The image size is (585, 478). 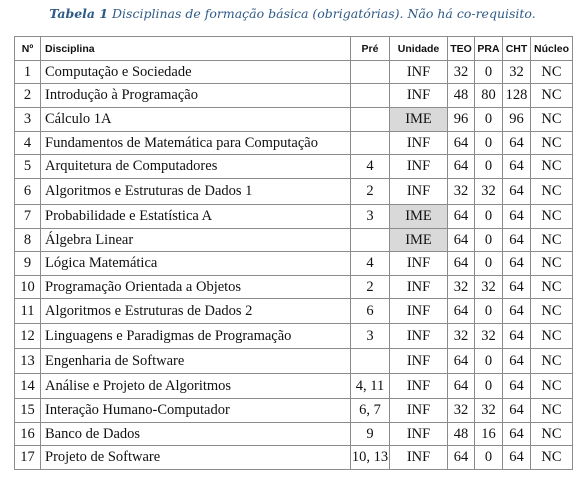 I want to click on cell-disciplina: Lógica Matemática, so click(x=195, y=263).